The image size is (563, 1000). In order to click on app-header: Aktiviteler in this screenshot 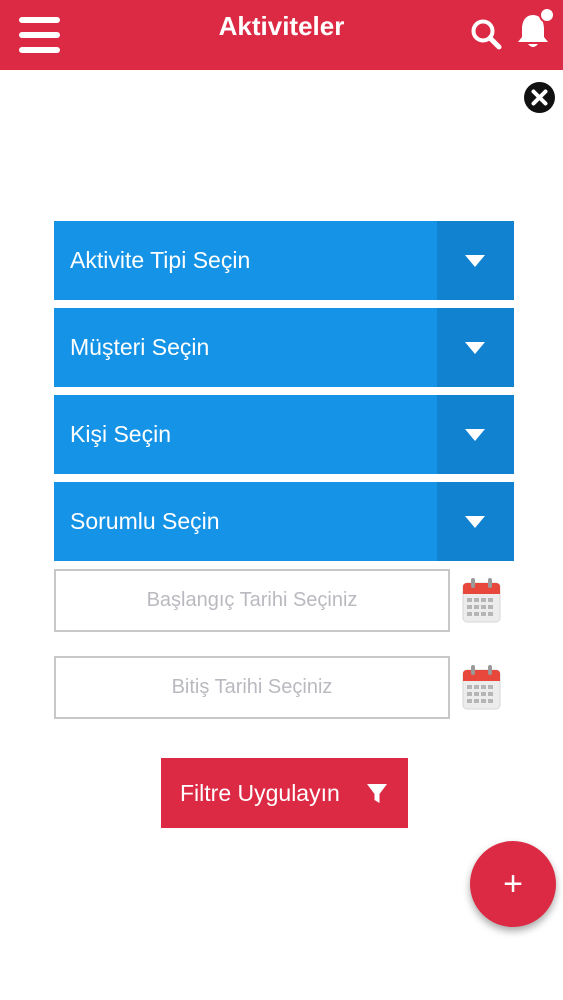, I will do `click(281, 35)`.